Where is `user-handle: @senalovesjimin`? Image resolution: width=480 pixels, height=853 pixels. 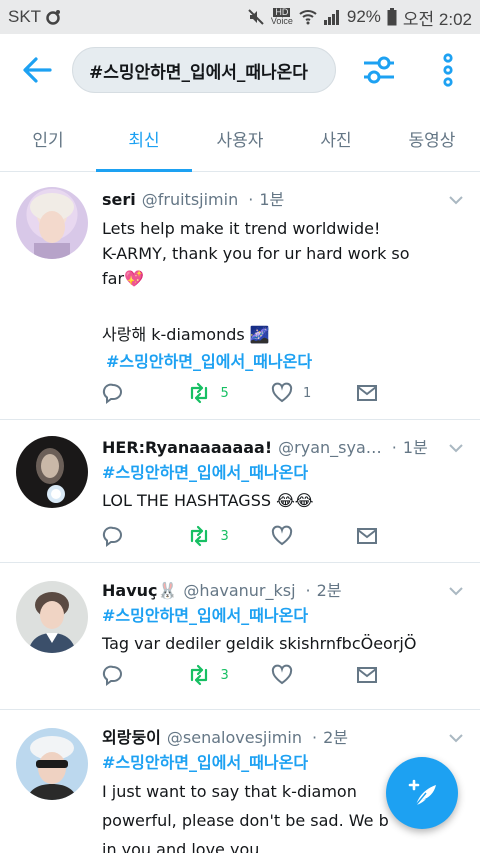 user-handle: @senalovesjimin is located at coordinates (234, 737).